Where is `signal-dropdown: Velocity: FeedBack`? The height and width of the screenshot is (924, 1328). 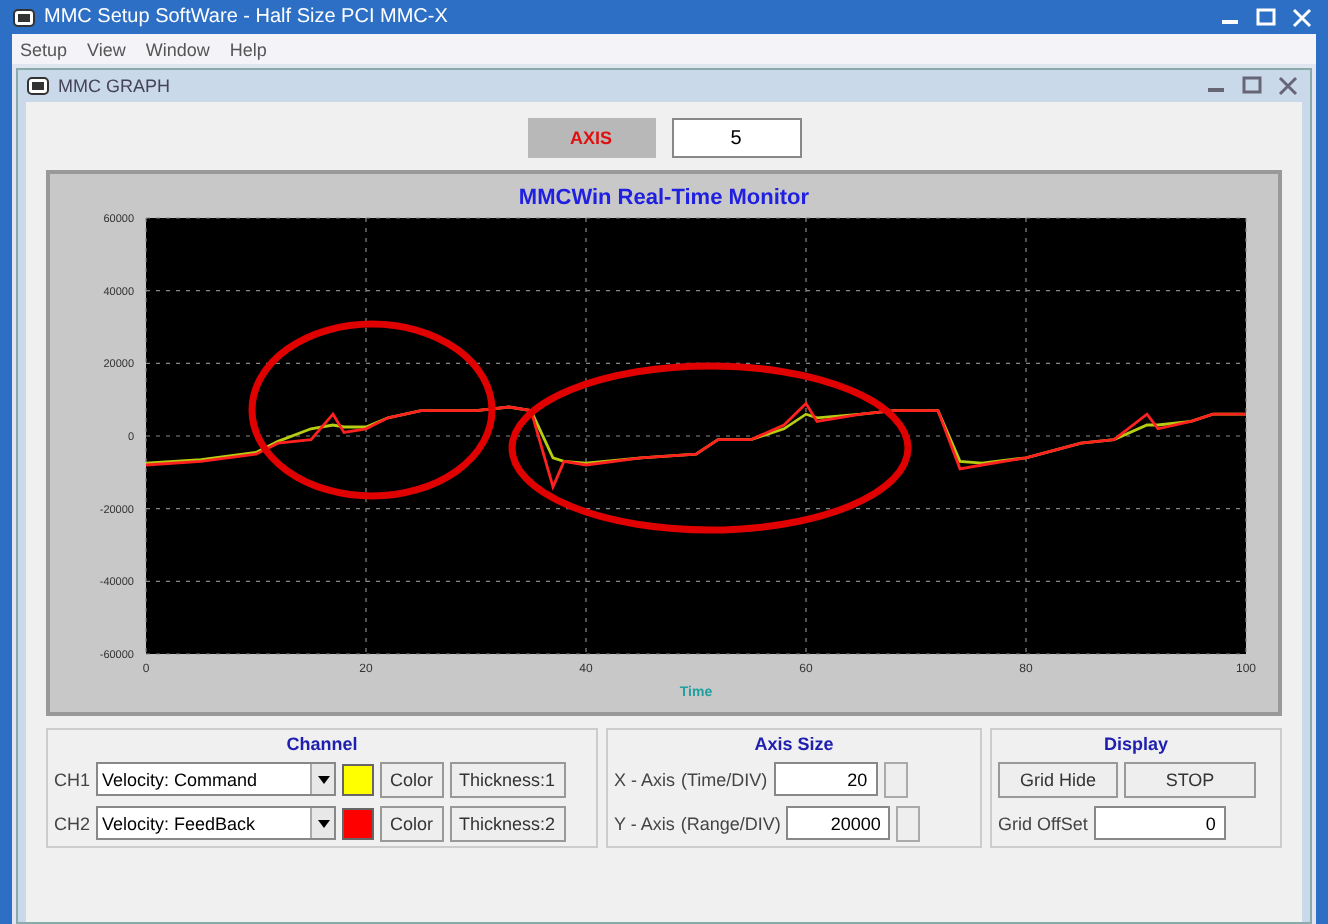
signal-dropdown: Velocity: FeedBack is located at coordinates (216, 823).